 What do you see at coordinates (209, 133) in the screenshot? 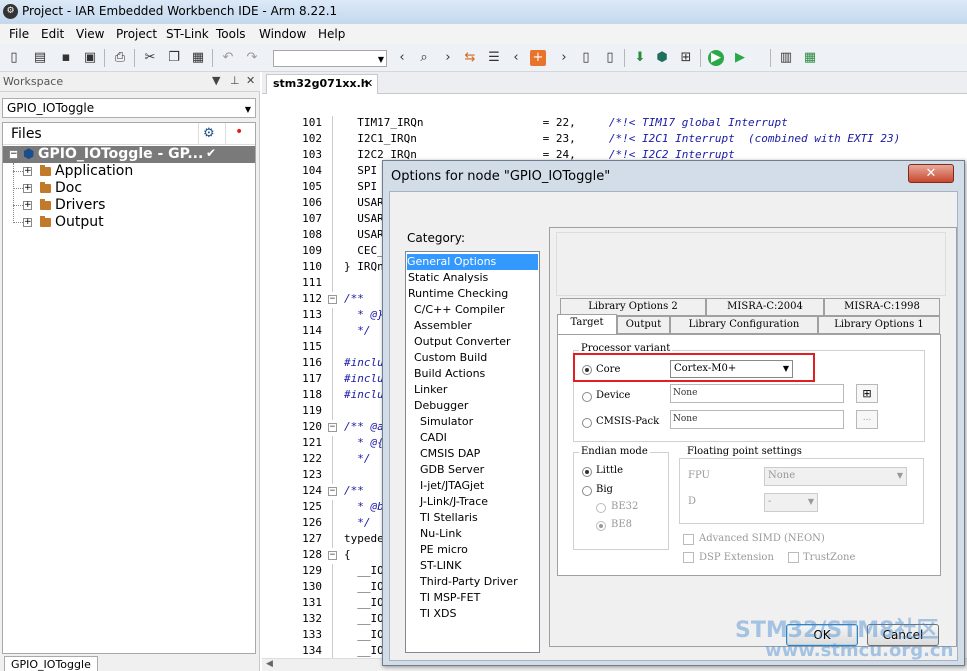
I see `gear-icon: ⚙` at bounding box center [209, 133].